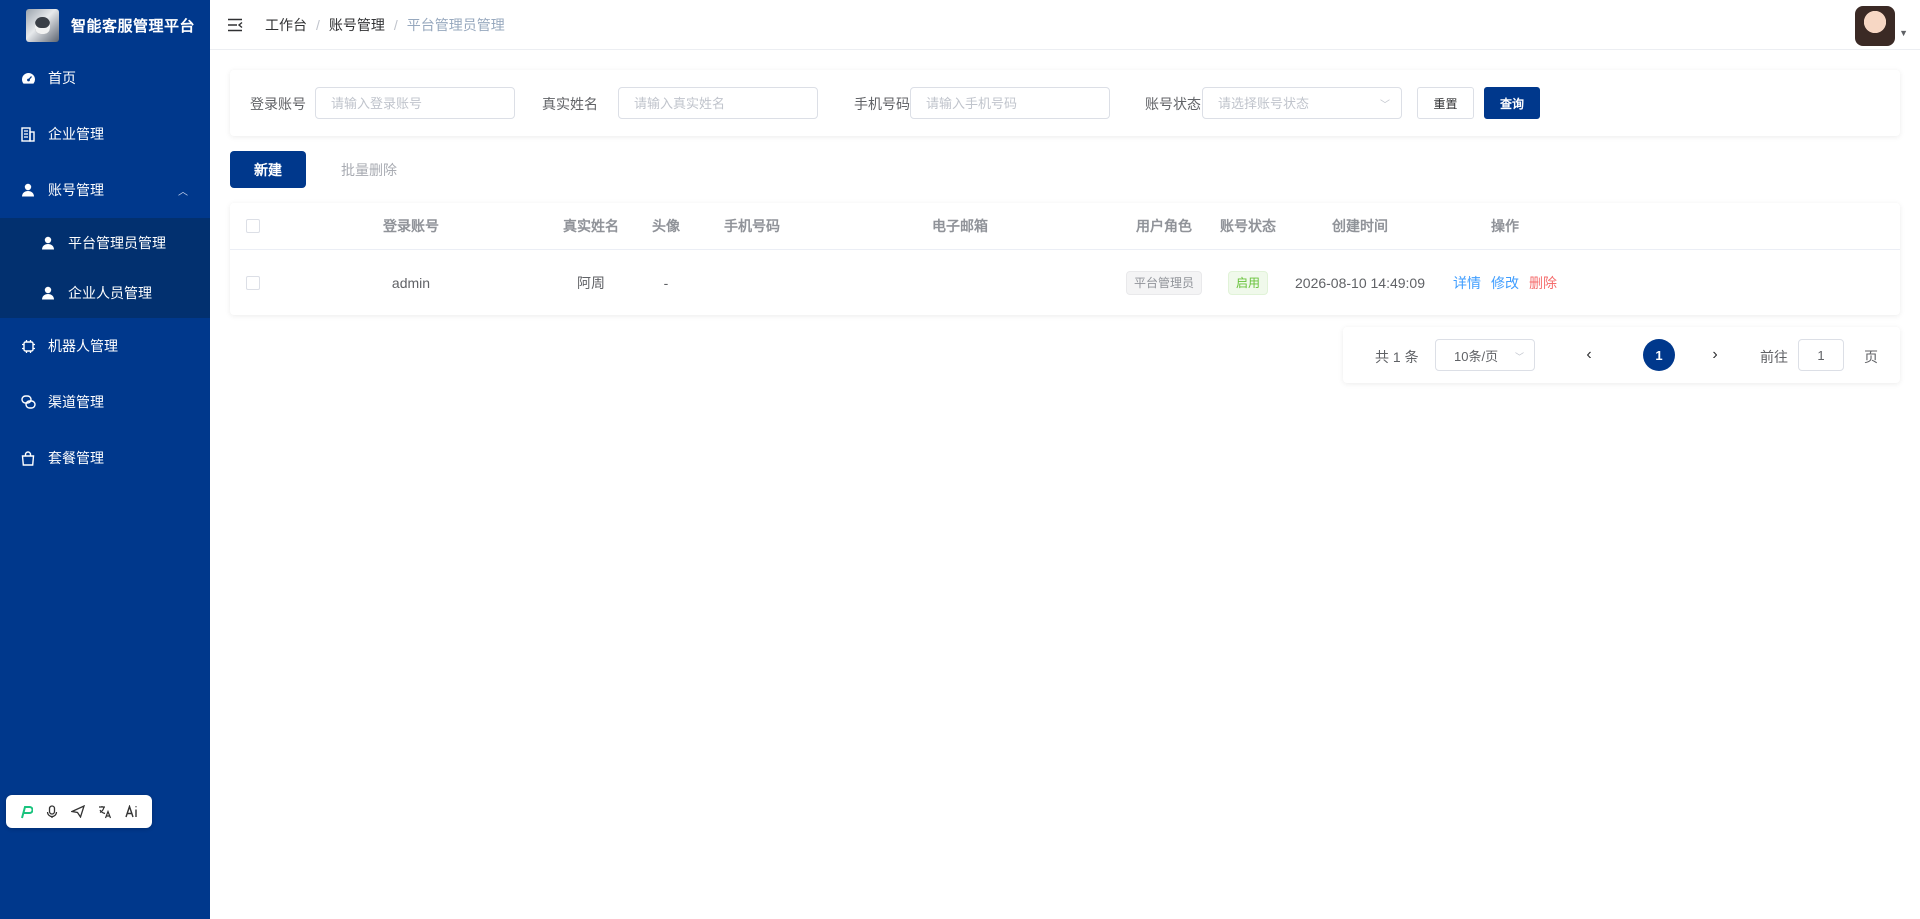 This screenshot has height=919, width=1920. I want to click on user-menu: ▼, so click(1881, 26).